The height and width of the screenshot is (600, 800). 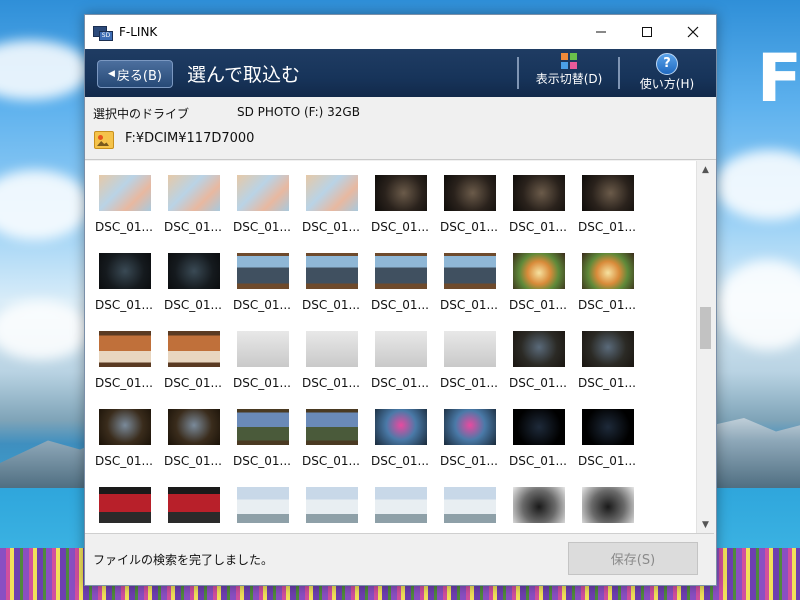 What do you see at coordinates (141, 114) in the screenshot?
I see `selected-drive-label: 選択中のドライブ` at bounding box center [141, 114].